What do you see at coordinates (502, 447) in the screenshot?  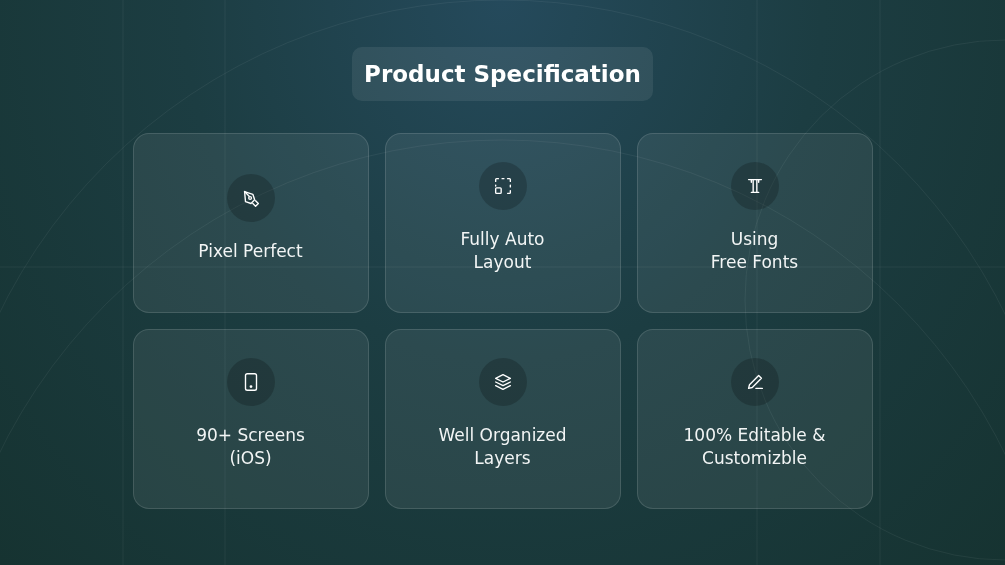 I see `feature-label: Well Organized Layers` at bounding box center [502, 447].